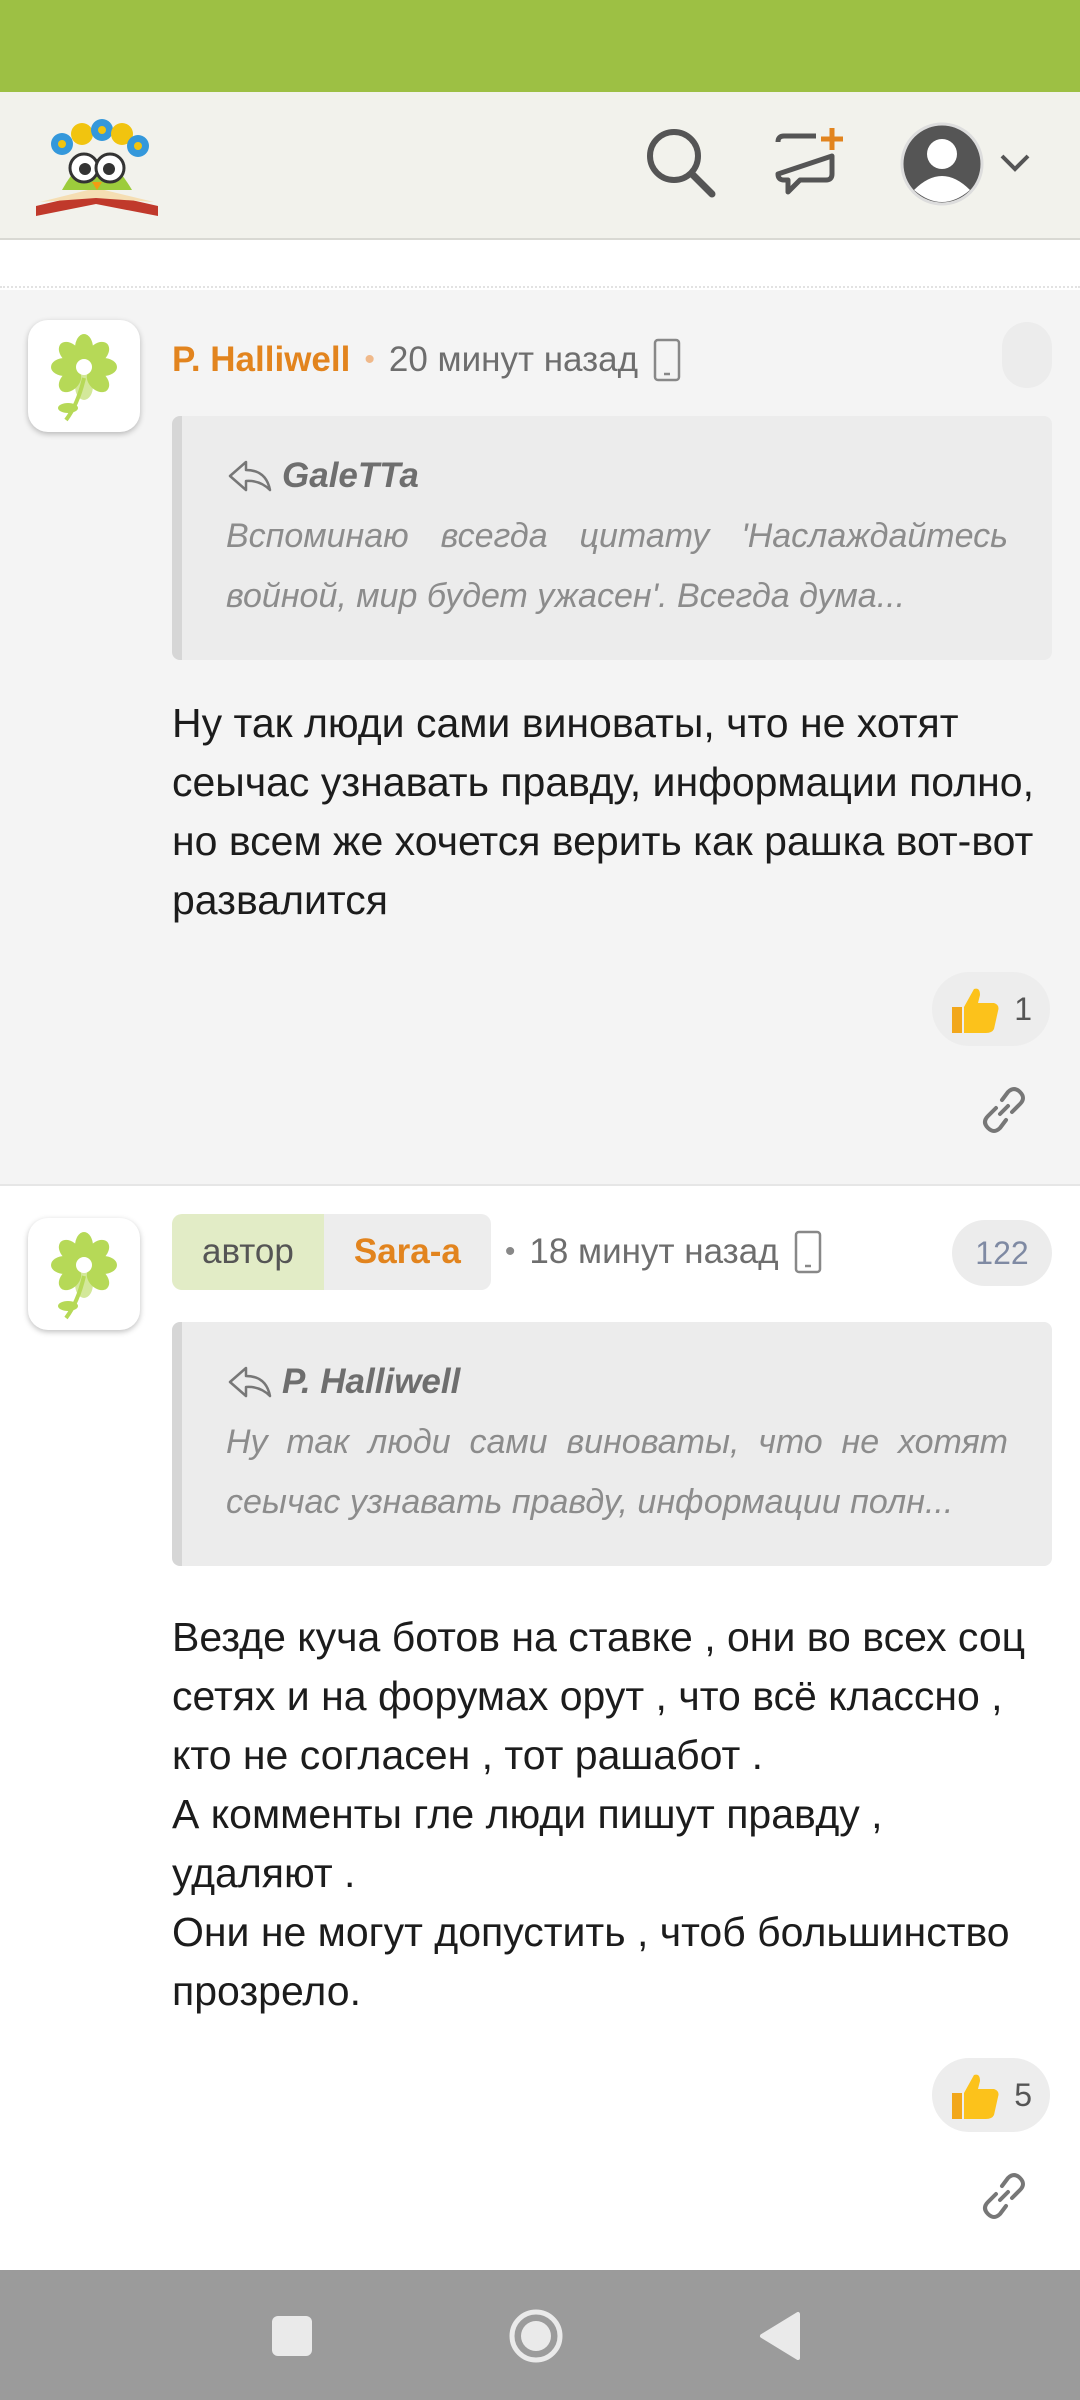  Describe the element at coordinates (248, 1252) in the screenshot. I see `author-role-label: автор` at that location.